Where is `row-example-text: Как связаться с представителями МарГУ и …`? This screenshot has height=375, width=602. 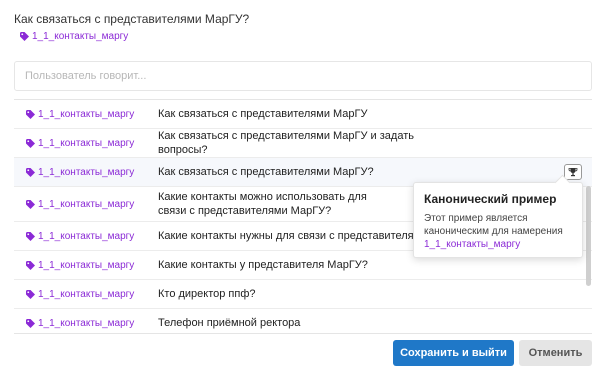 row-example-text: Как связаться с представителями МарГУ и … is located at coordinates (286, 143).